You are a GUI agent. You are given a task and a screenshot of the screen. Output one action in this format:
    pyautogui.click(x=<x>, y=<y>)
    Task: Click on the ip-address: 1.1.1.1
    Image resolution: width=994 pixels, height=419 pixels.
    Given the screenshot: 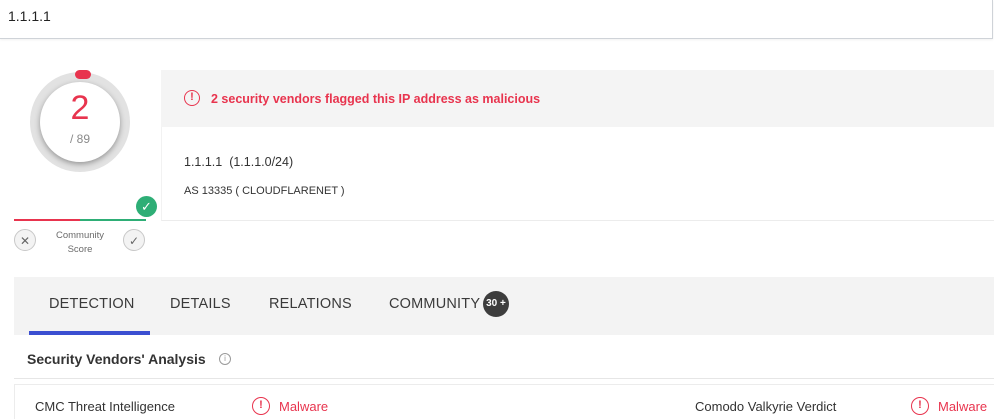 What is the action you would take?
    pyautogui.click(x=203, y=162)
    